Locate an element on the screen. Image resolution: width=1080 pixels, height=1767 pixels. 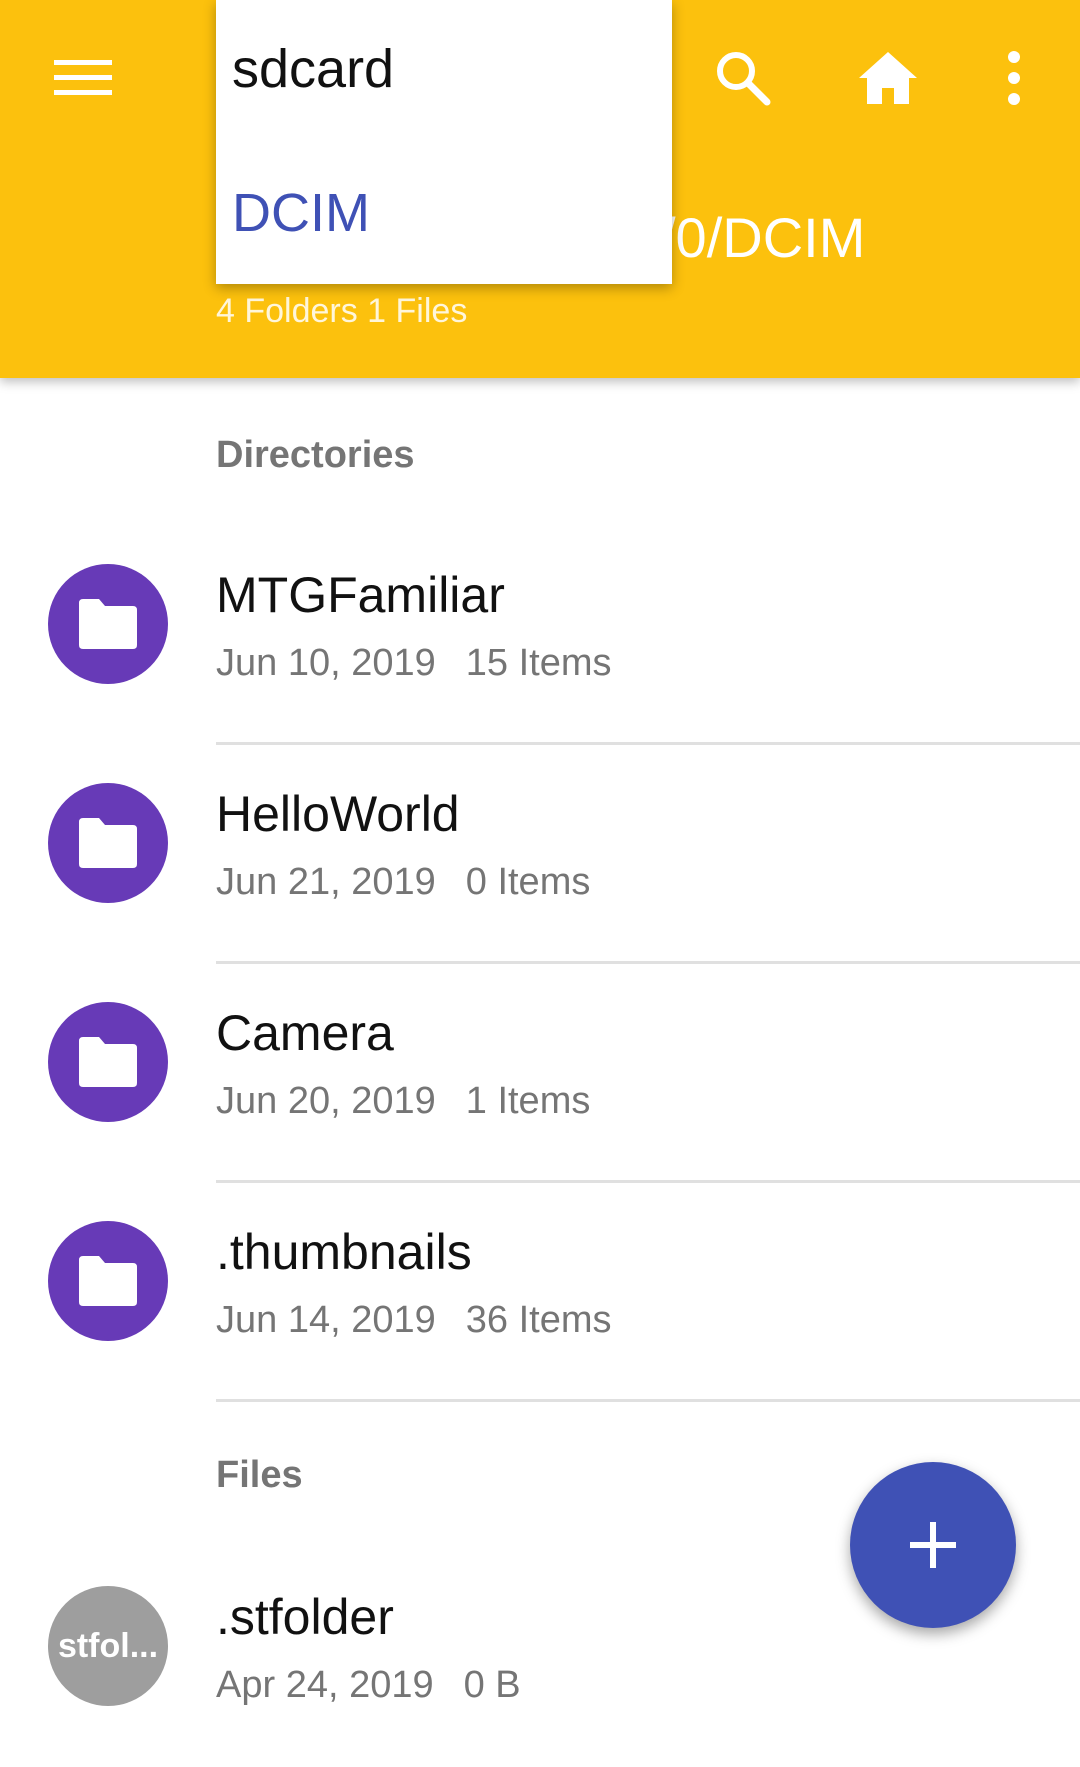
folder-meta: Jun 21, 2019 0 Items is located at coordinates (403, 882).